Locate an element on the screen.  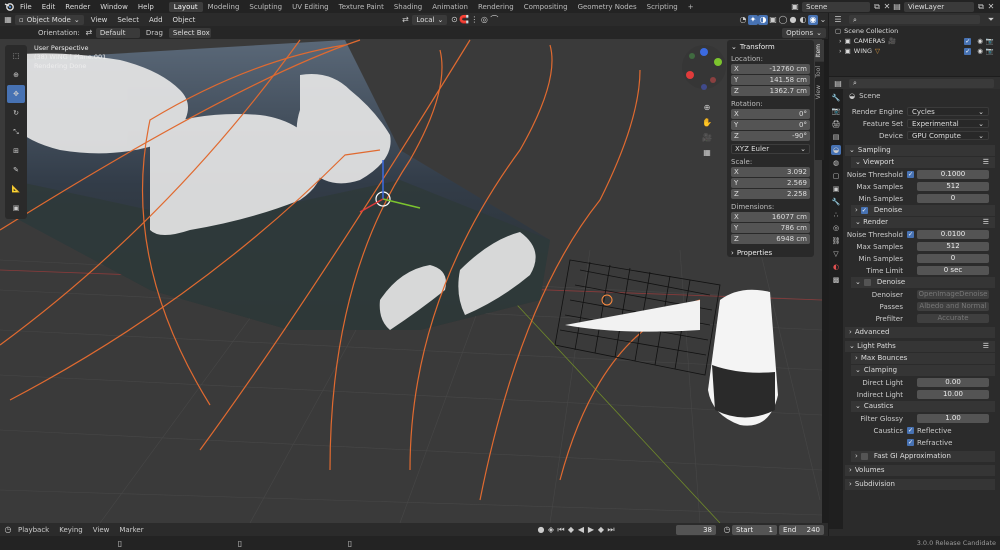
rotate-icon: ↻ is located at coordinates (16, 113).